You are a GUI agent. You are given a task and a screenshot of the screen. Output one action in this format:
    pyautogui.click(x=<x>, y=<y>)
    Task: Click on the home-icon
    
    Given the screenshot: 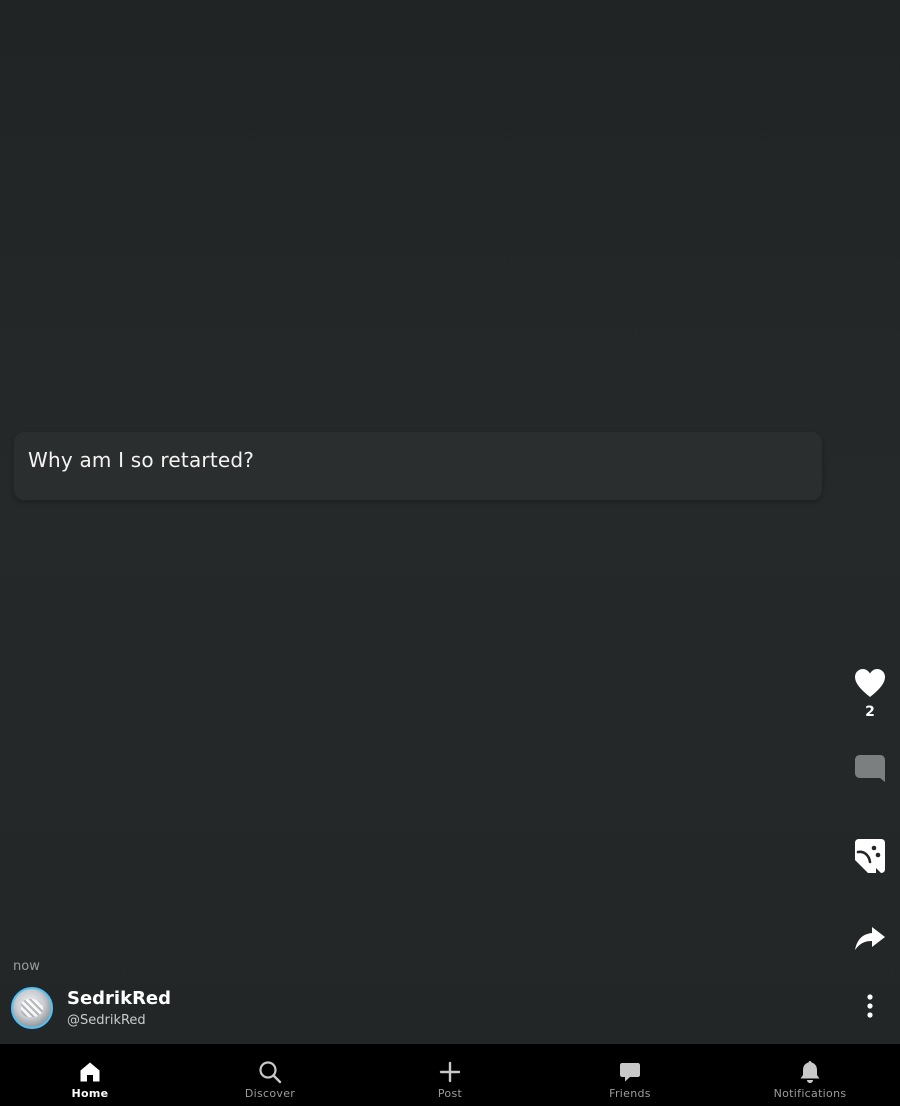 What is the action you would take?
    pyautogui.click(x=90, y=1072)
    